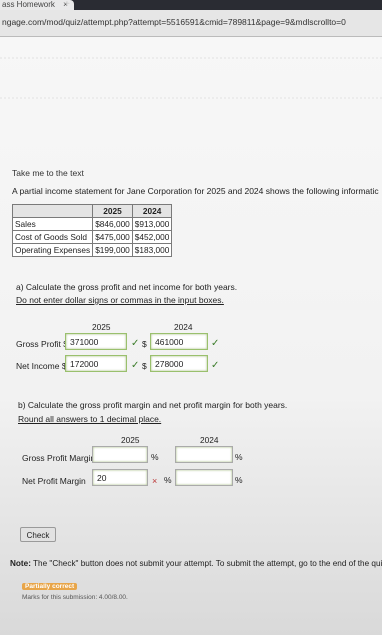 The width and height of the screenshot is (382, 635). Describe the element at coordinates (152, 237) in the screenshot. I see `cell-2024: $452,000` at that location.